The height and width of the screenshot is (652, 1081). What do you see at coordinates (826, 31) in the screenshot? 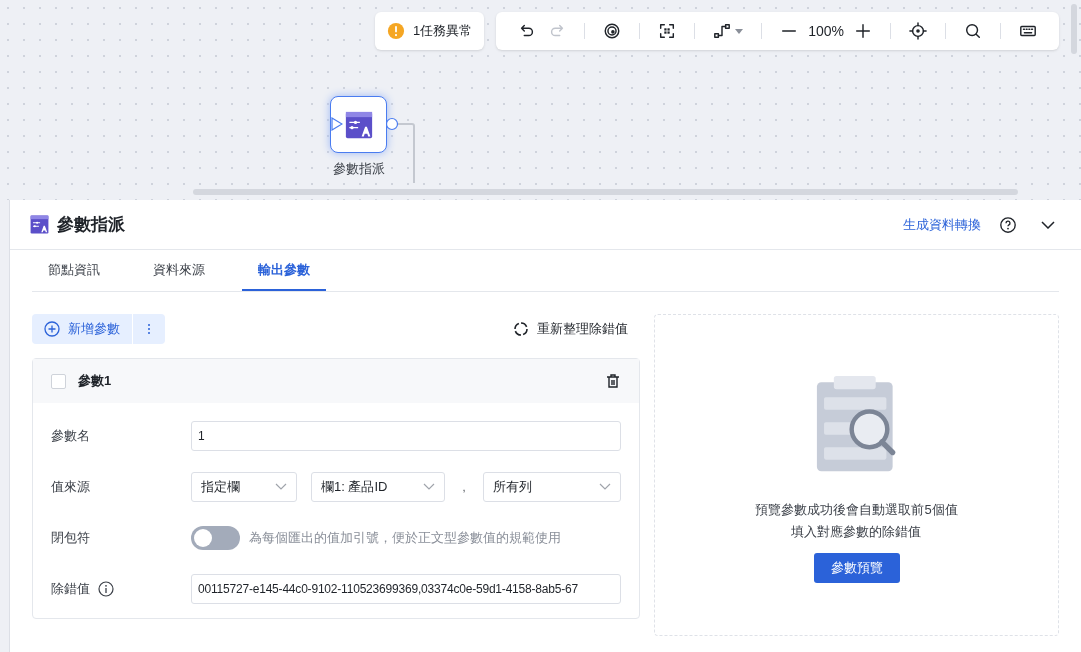
I see `zoom-level: 100%` at bounding box center [826, 31].